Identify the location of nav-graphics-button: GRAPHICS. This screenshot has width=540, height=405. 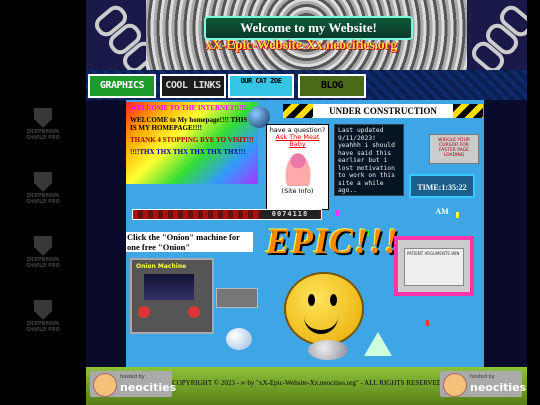
(122, 86).